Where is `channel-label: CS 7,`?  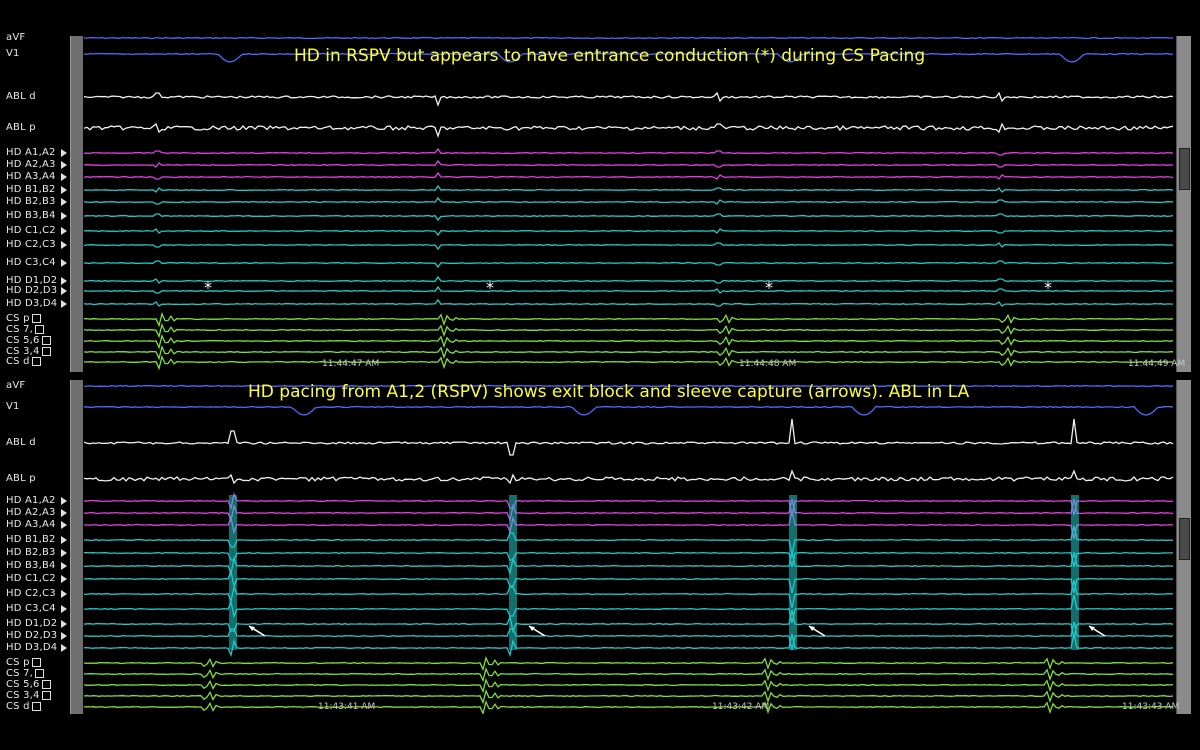
channel-label: CS 7, is located at coordinates (25, 329).